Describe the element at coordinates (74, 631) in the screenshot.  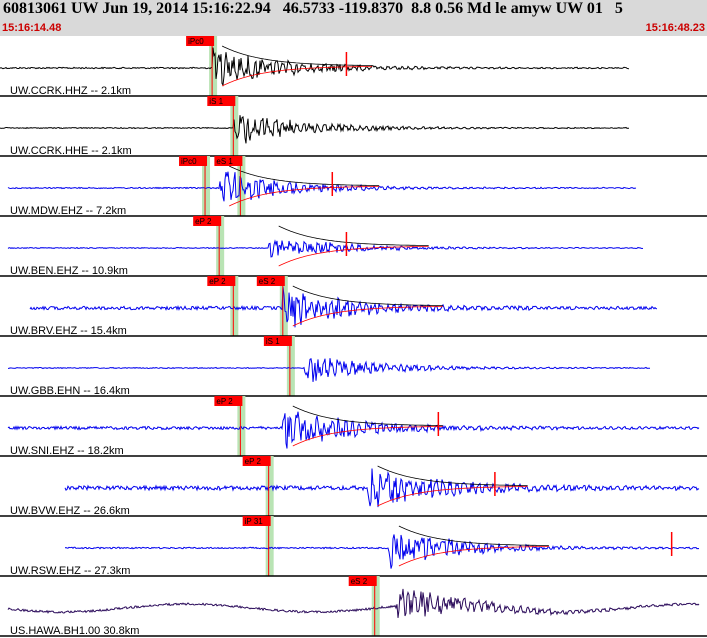
I see `station-label: US.HAWA.BH1.00 30.8km` at that location.